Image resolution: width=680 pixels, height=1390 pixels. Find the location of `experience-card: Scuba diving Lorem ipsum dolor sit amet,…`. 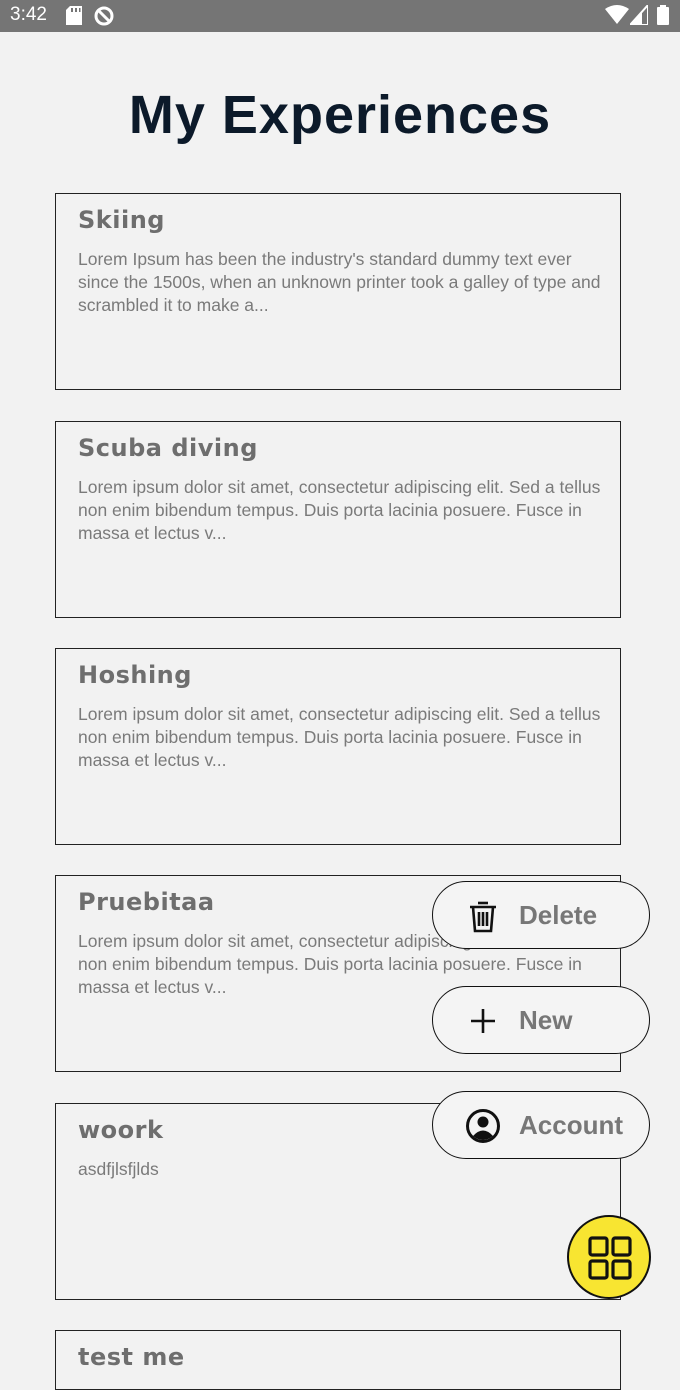

experience-card: Scuba diving Lorem ipsum dolor sit amet,… is located at coordinates (338, 519).